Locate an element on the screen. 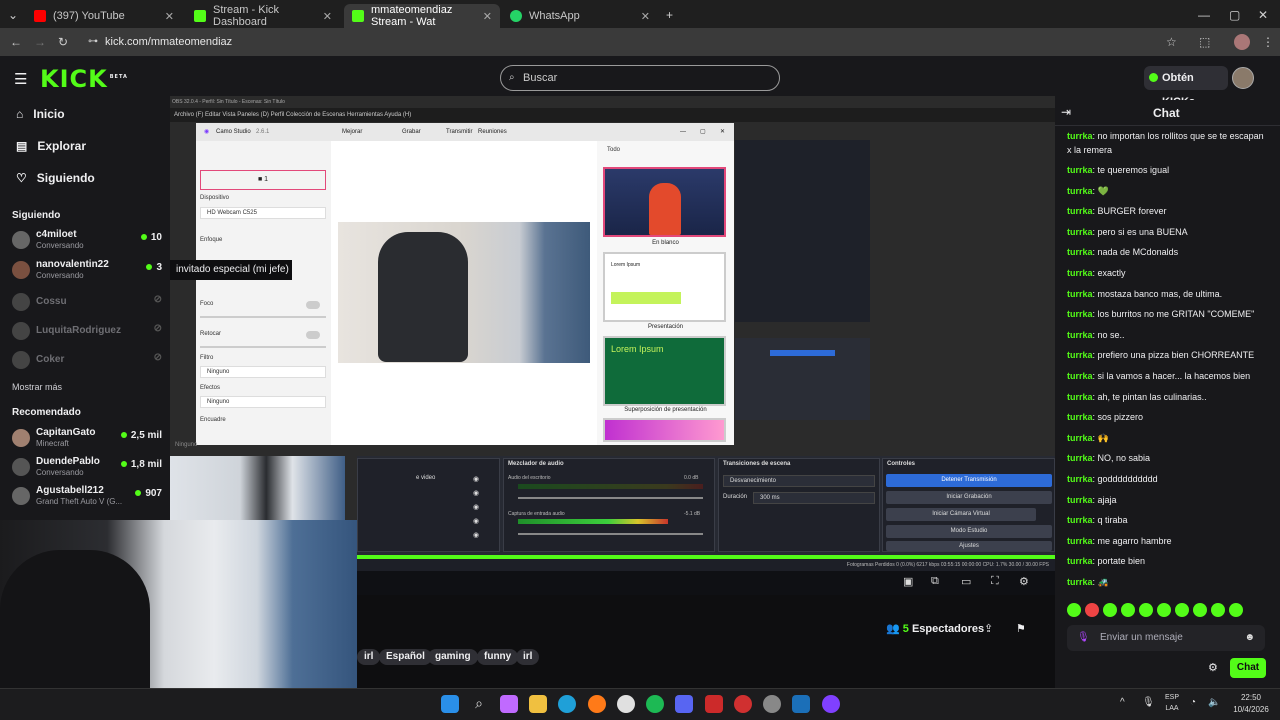 The image size is (1280, 720). report-icon: ⚑ is located at coordinates (1021, 628).